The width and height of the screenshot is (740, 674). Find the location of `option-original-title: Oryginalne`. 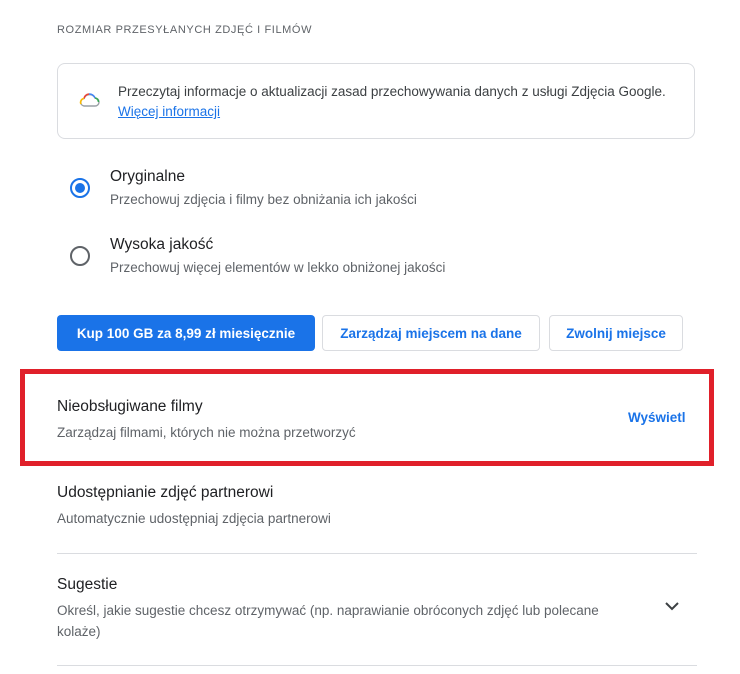

option-original-title: Oryginalne is located at coordinates (147, 176).